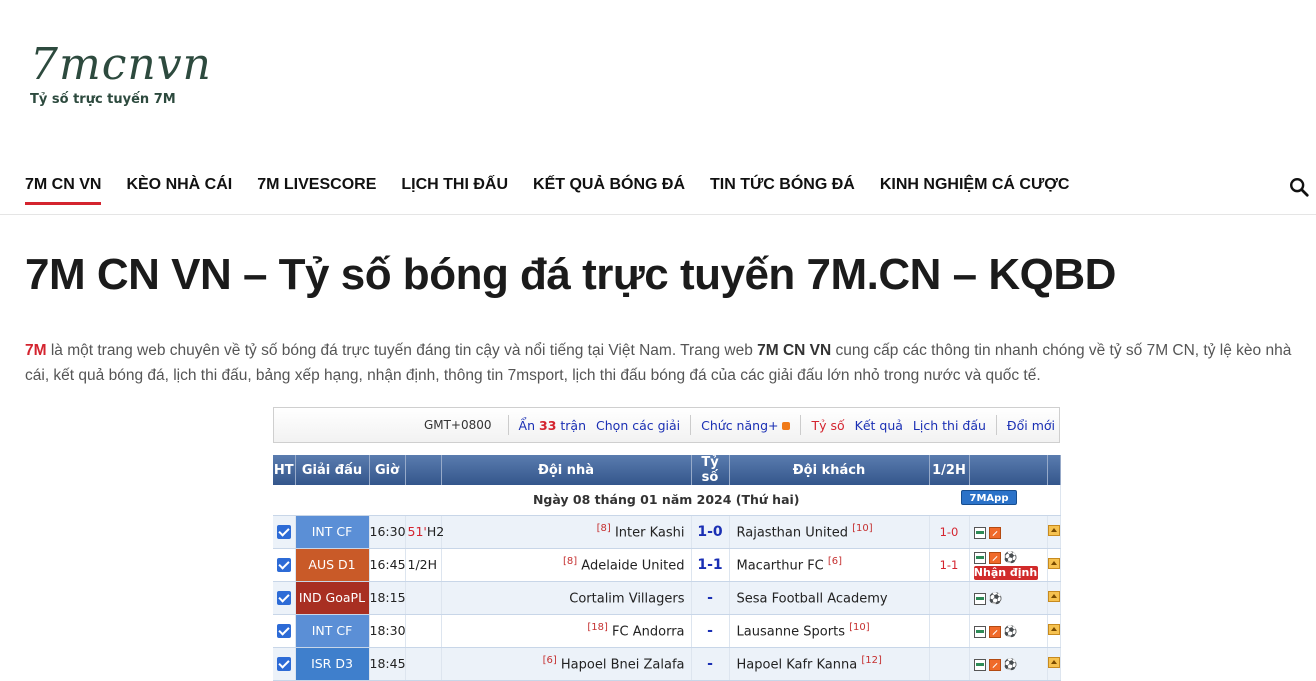 The width and height of the screenshot is (1316, 681). Describe the element at coordinates (284, 470) in the screenshot. I see `column-header: HT` at that location.